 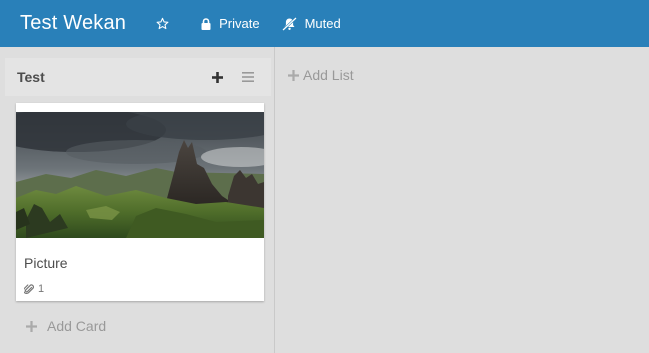 What do you see at coordinates (162, 23) in the screenshot?
I see `star-icon` at bounding box center [162, 23].